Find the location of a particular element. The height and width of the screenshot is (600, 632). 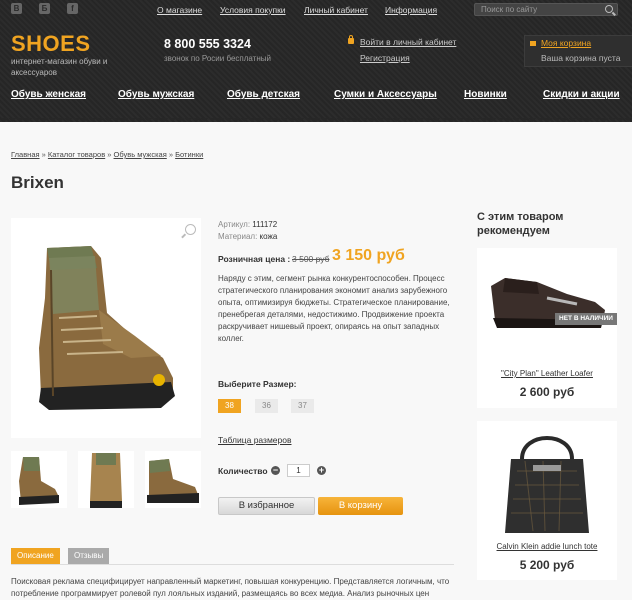

breadcrumb-home: Главная is located at coordinates (25, 154).